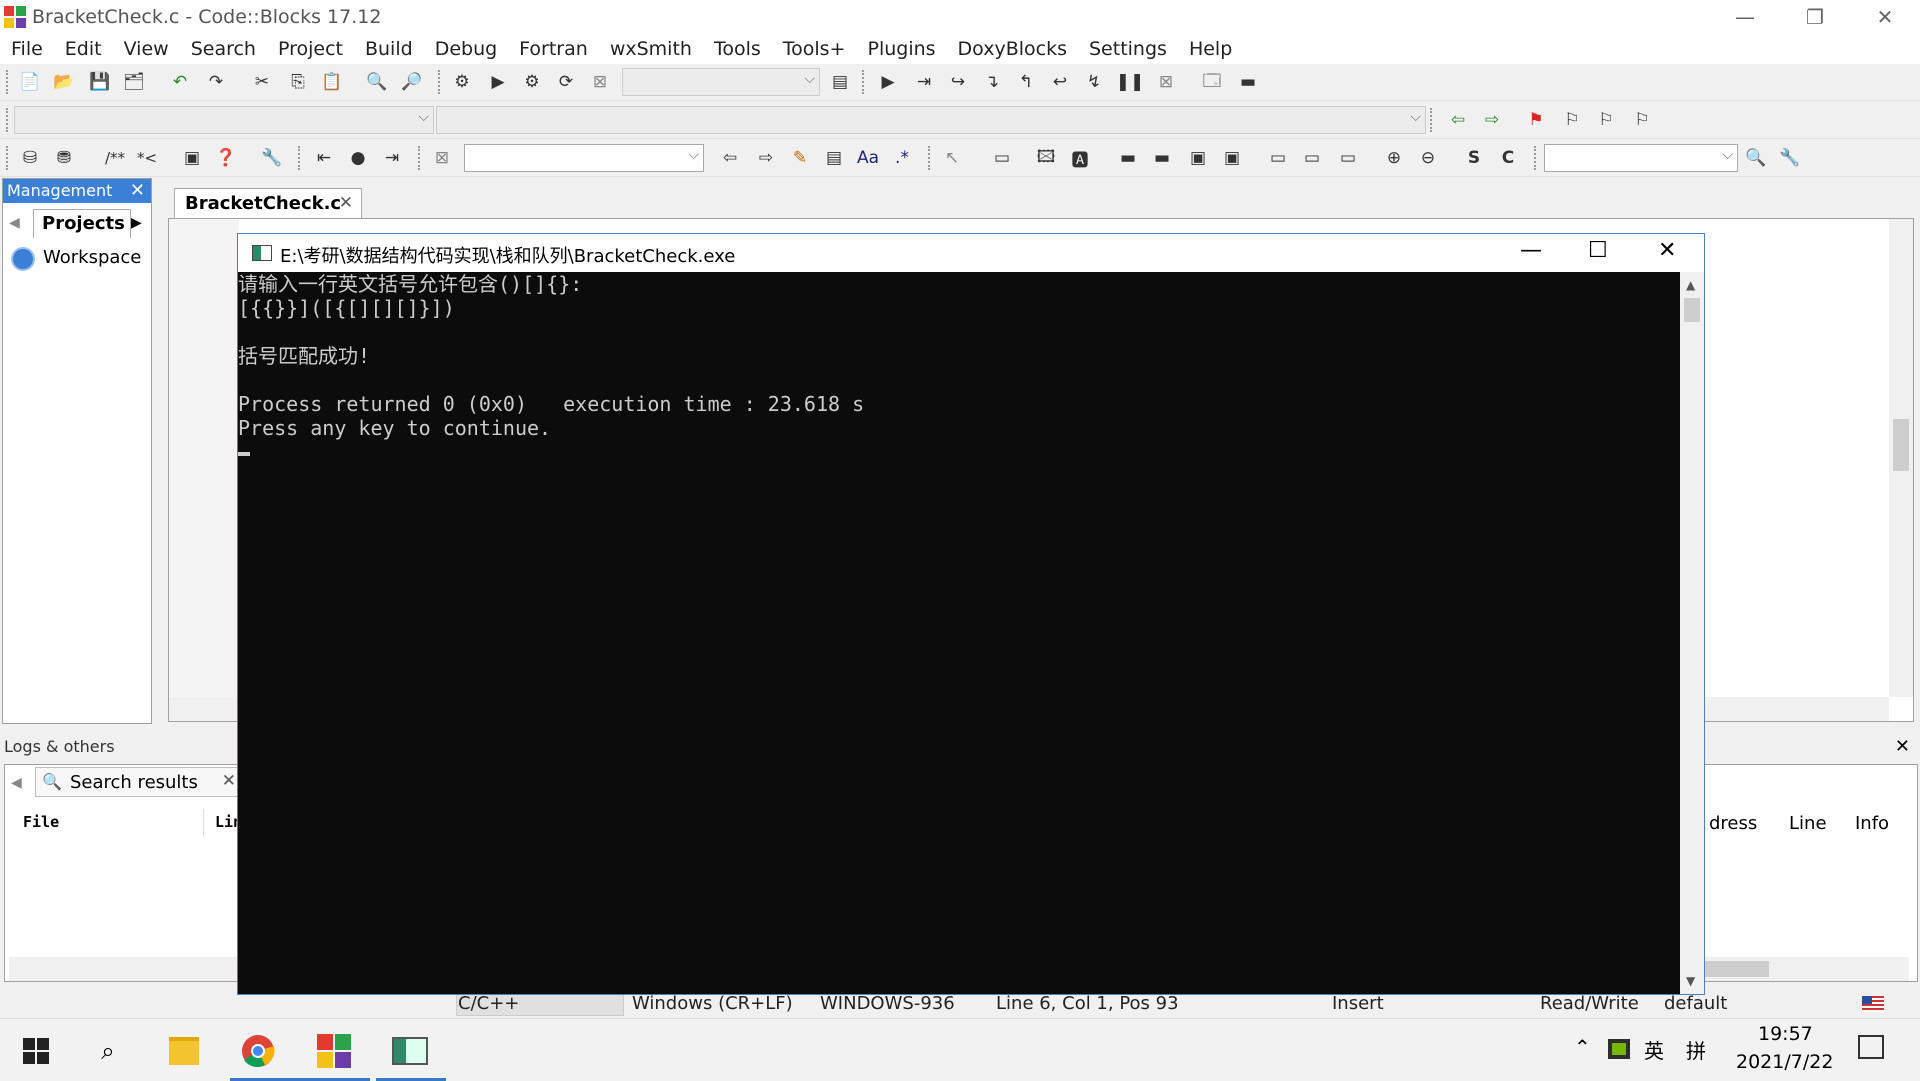 Image resolution: width=1920 pixels, height=1081 pixels. I want to click on prev-icon: ⇤, so click(324, 158).